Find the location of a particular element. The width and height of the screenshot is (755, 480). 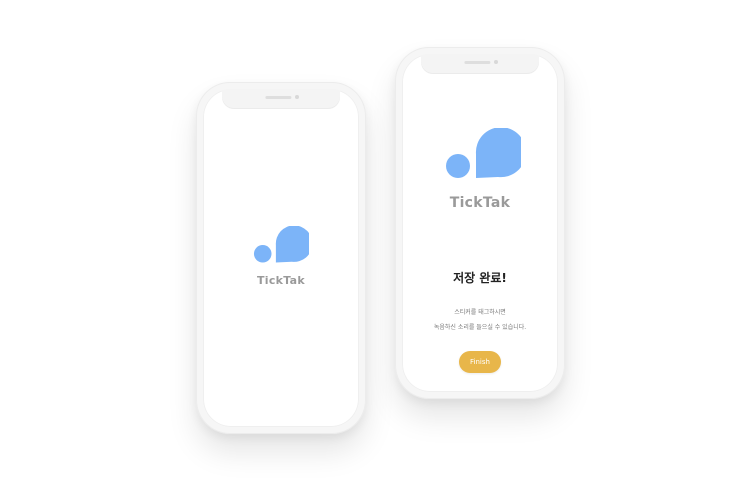

splash-screen: TickTak is located at coordinates (281, 258).